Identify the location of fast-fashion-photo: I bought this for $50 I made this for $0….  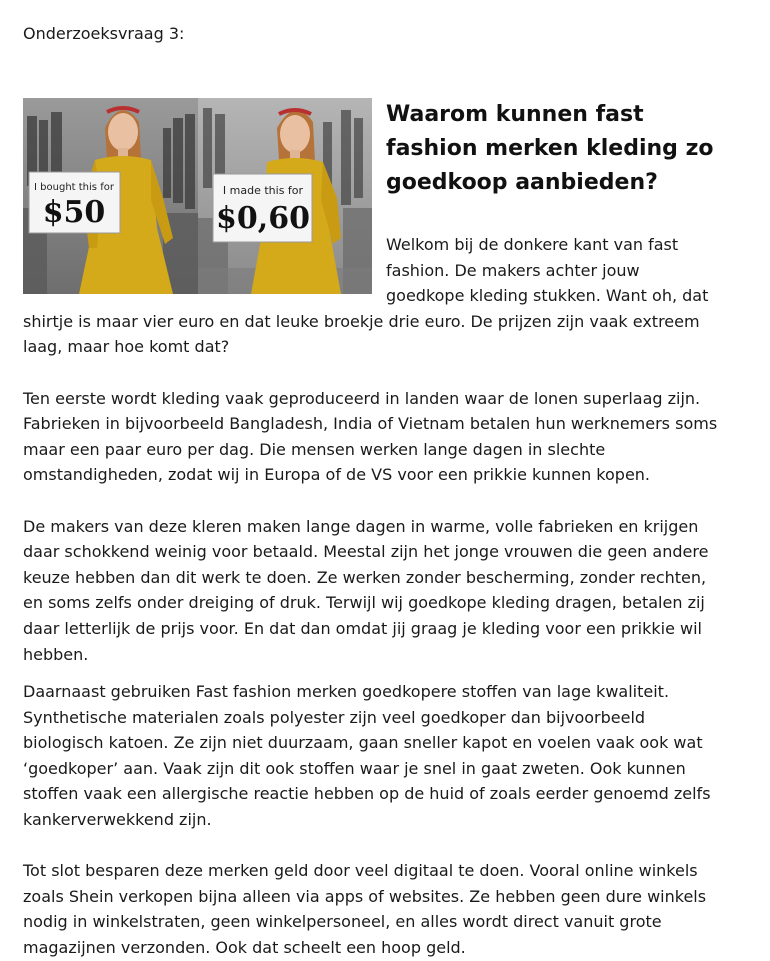
(197, 196).